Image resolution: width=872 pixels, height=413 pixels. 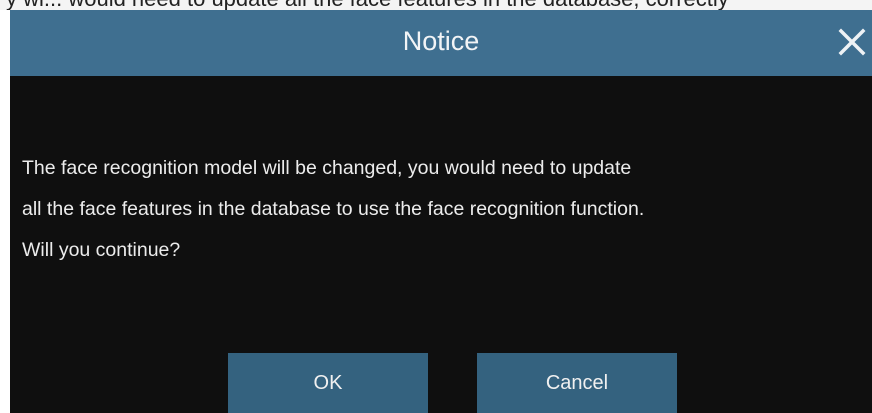 I want to click on ok-button: OK, so click(x=328, y=383).